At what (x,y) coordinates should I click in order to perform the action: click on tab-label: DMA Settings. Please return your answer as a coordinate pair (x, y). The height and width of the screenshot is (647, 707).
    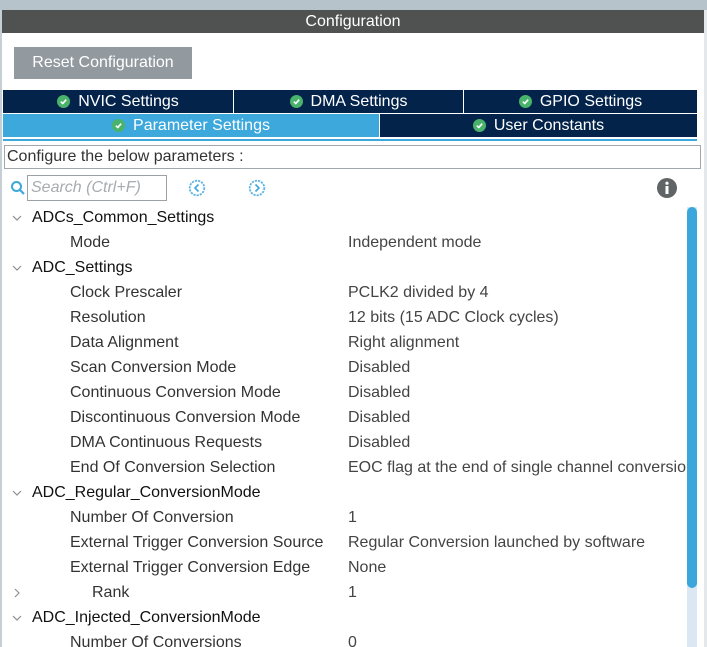
    Looking at the image, I should click on (359, 101).